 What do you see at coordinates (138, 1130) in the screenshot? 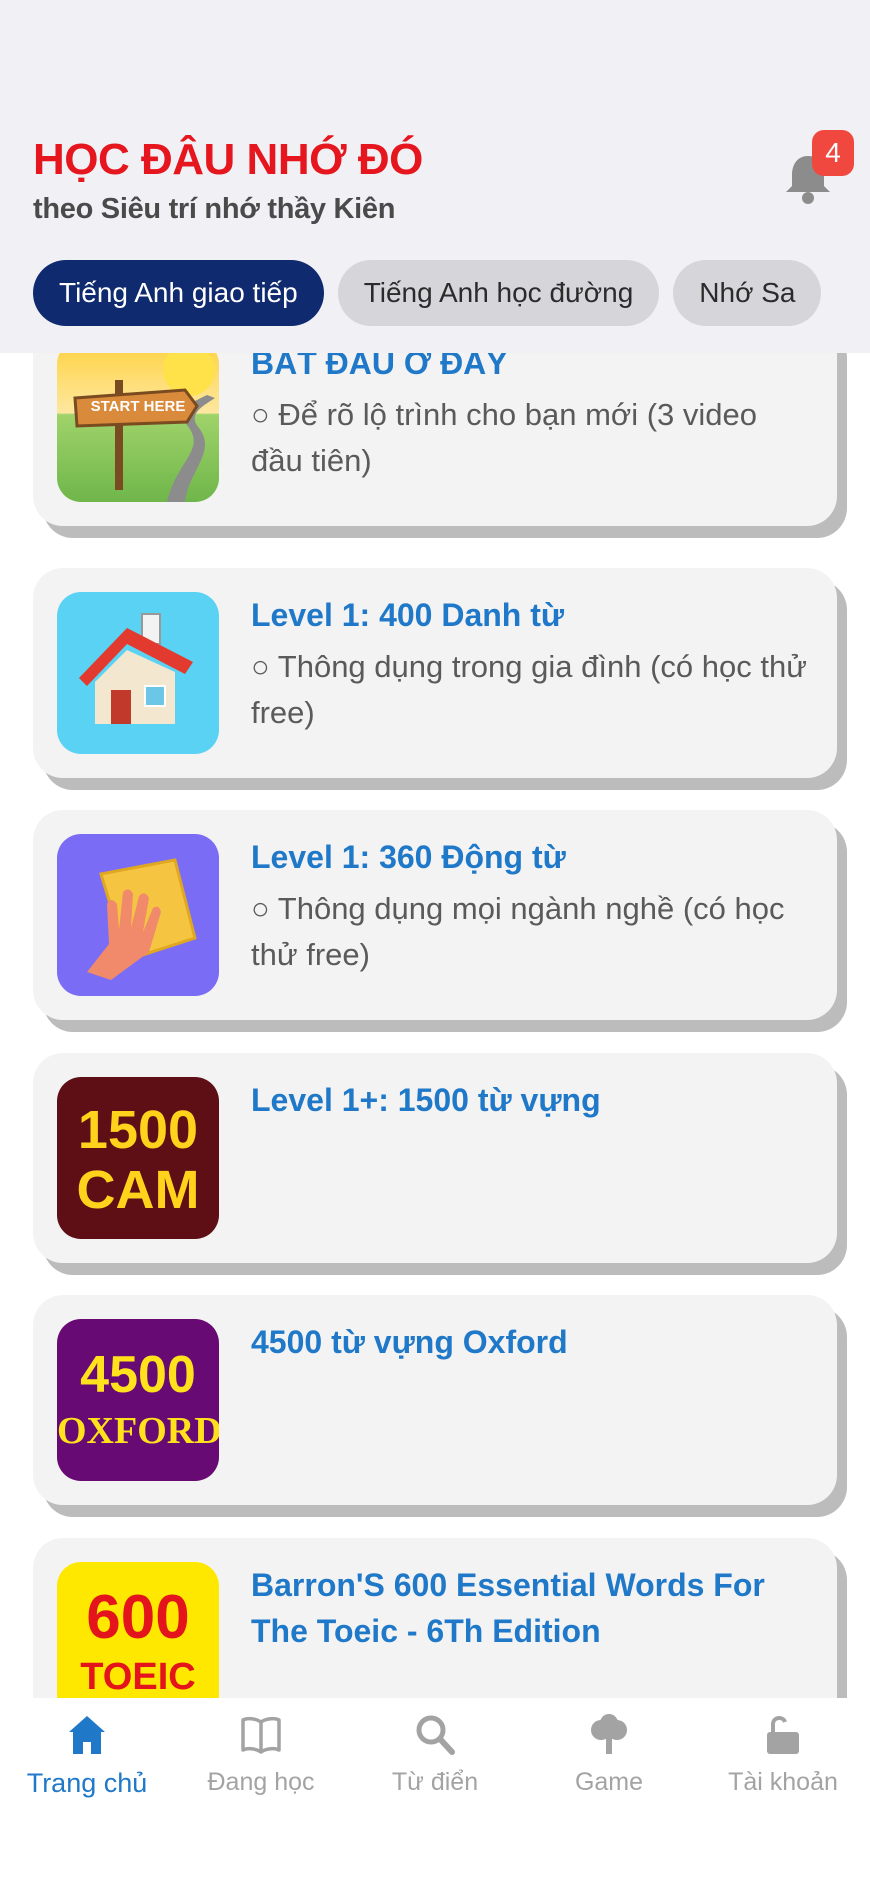
I see `thumbnail-number: 1500` at bounding box center [138, 1130].